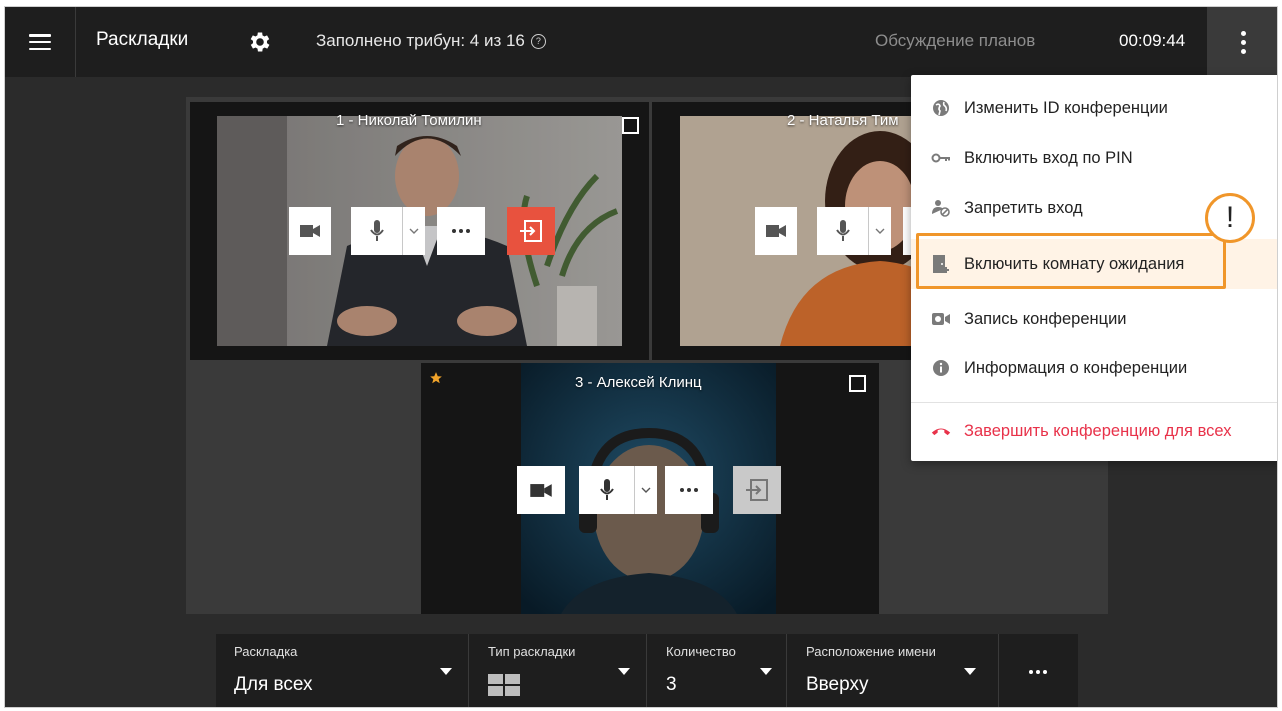  I want to click on name-position-select: Расположение имени Вверху, so click(892, 670).